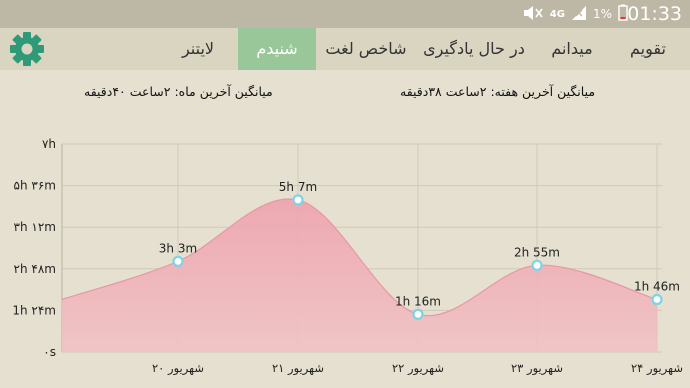 Image resolution: width=690 pixels, height=388 pixels. What do you see at coordinates (533, 14) in the screenshot?
I see `mute-icon` at bounding box center [533, 14].